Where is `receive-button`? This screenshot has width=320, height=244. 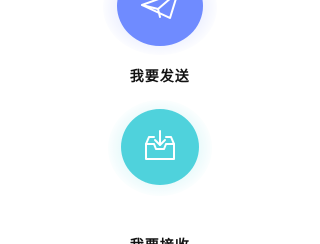
receive-button is located at coordinates (160, 147).